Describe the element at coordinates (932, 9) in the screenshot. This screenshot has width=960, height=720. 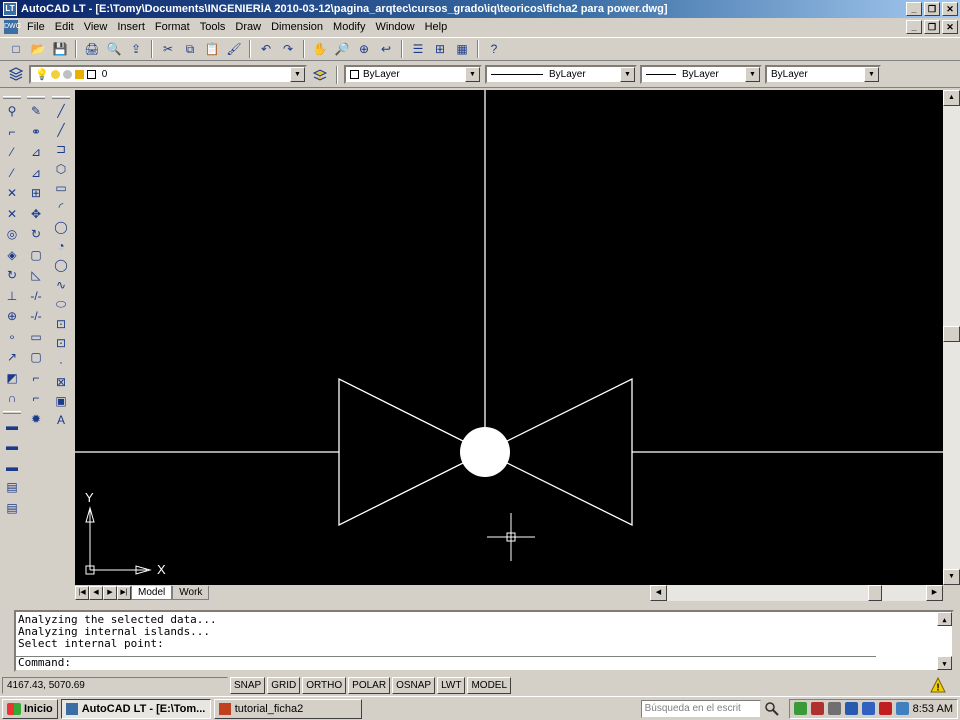
I see `restore-button: ❐` at that location.